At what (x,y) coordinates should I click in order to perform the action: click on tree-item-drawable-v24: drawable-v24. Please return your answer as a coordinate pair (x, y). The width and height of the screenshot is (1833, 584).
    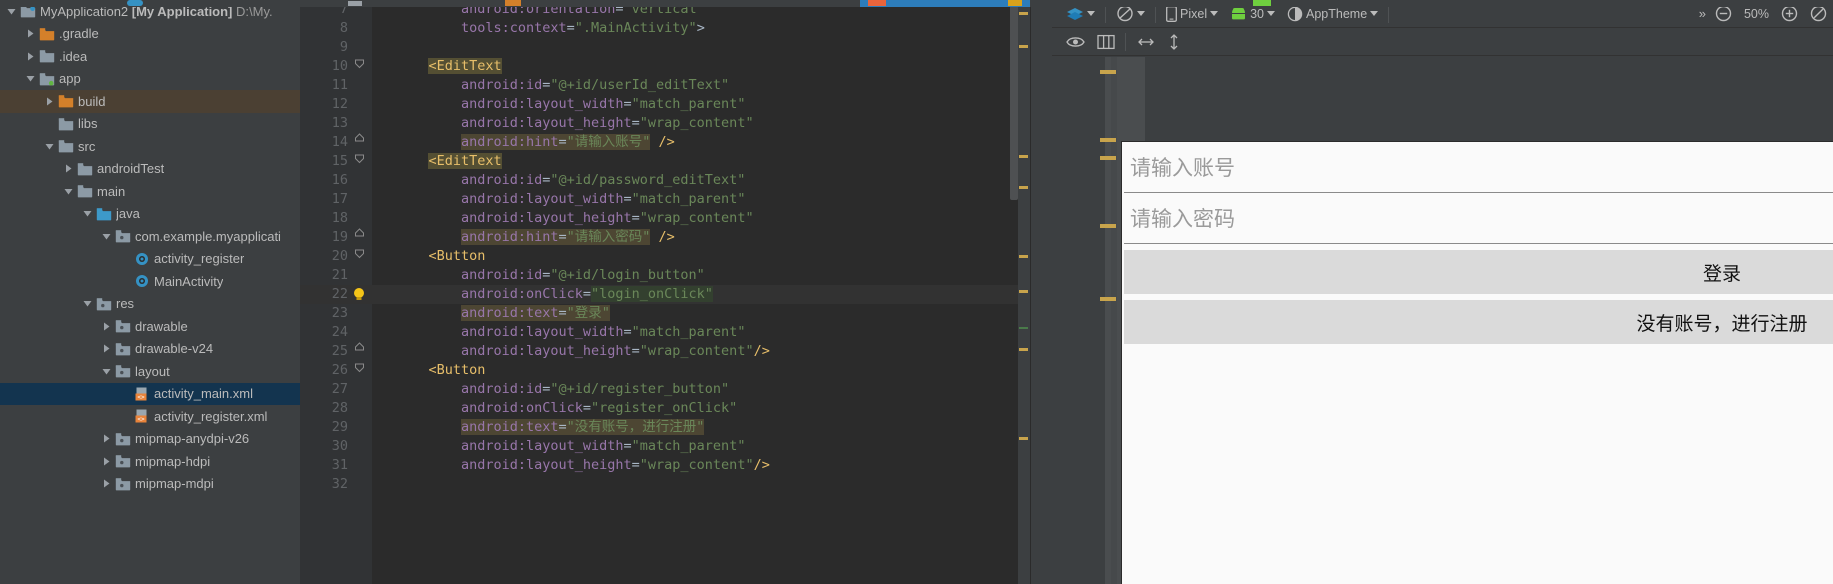
    Looking at the image, I should click on (150, 349).